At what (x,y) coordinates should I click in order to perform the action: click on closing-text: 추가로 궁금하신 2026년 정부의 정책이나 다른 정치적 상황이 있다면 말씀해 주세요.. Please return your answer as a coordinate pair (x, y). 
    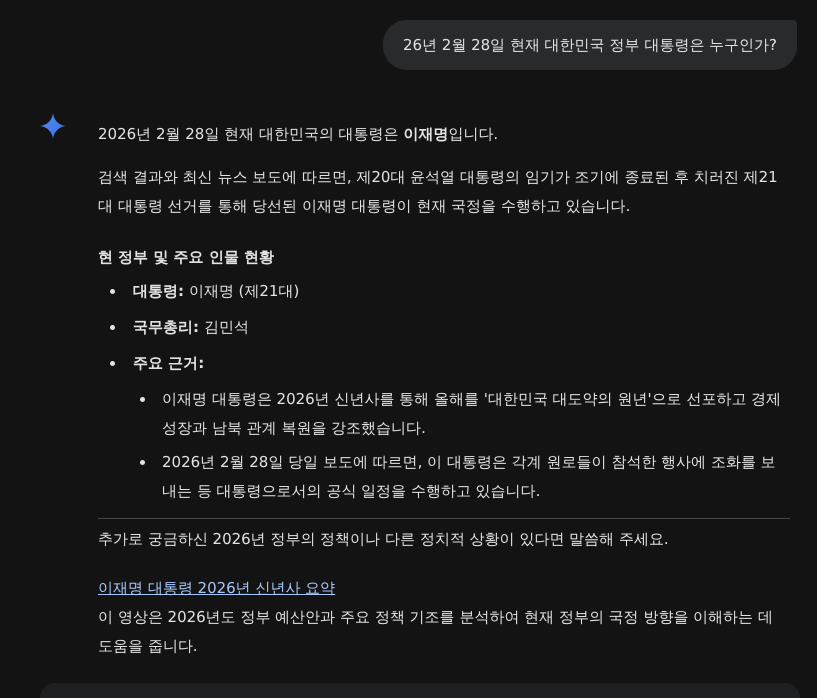
    Looking at the image, I should click on (384, 539).